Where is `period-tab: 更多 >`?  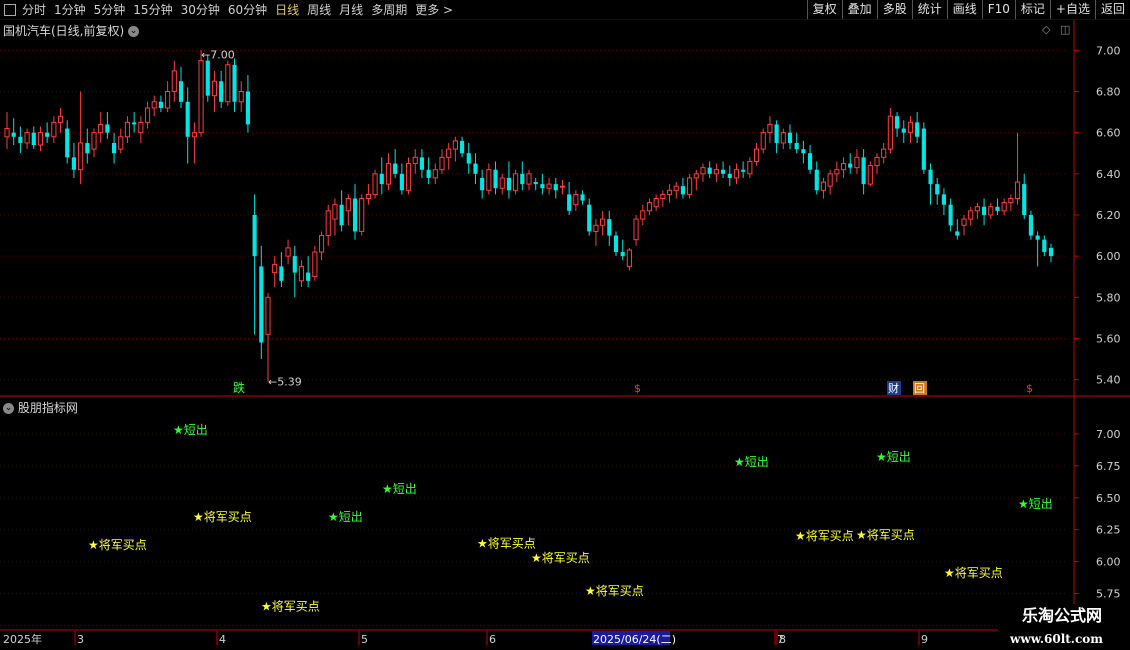 period-tab: 更多 > is located at coordinates (434, 9).